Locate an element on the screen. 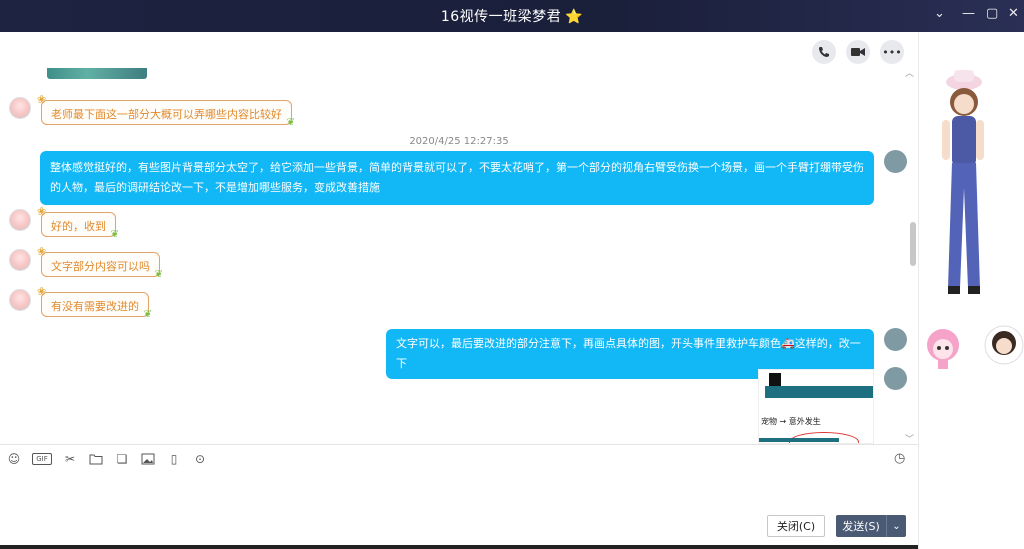 Image resolution: width=1024 pixels, height=549 pixels. more-icon: ••• is located at coordinates (892, 52).